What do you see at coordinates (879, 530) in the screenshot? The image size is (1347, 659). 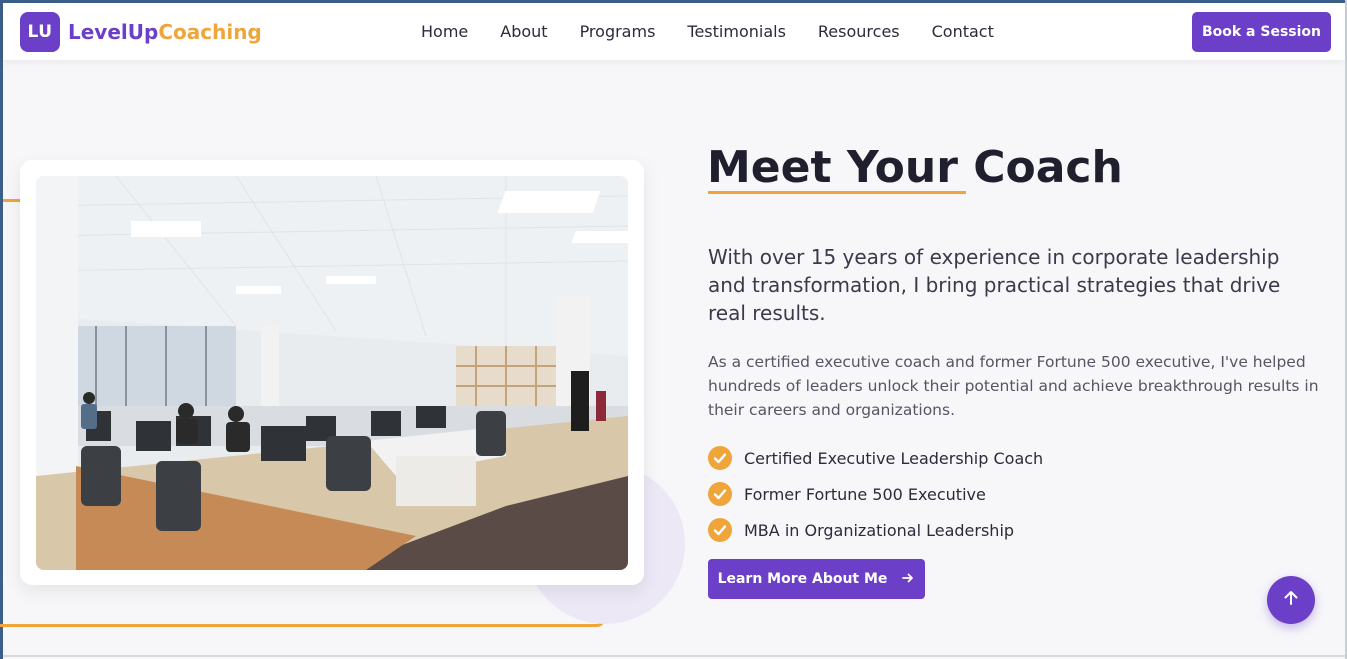 I see `credential-label: MBA in Organizational Leadership` at bounding box center [879, 530].